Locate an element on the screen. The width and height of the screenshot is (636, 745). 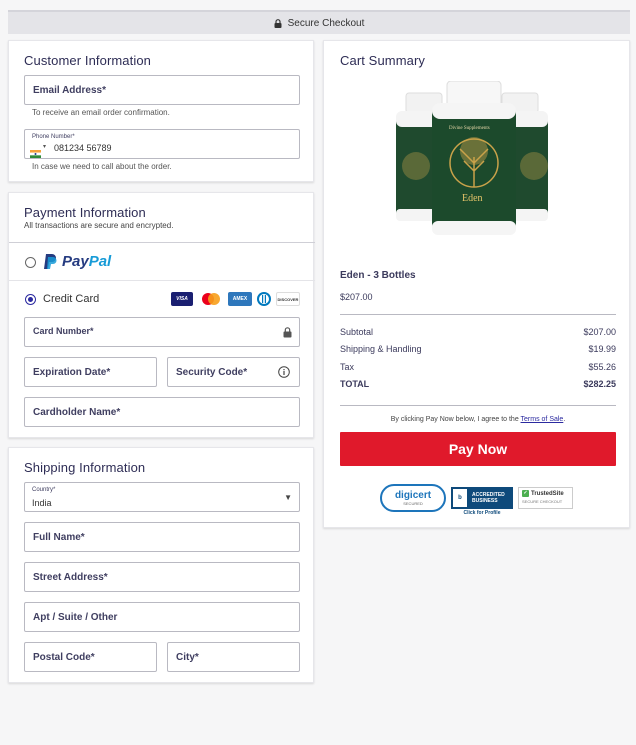
digicert-badge: digicert SECURED is located at coordinates (413, 498).